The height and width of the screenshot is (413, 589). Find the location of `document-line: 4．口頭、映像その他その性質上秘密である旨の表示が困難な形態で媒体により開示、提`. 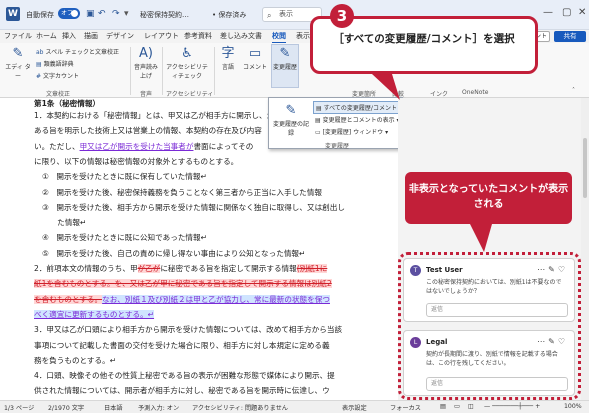

document-line: 4．口頭、映像その他その性質上秘密である旨の表示が困難な形態で媒体により開示、提 is located at coordinates (184, 375).